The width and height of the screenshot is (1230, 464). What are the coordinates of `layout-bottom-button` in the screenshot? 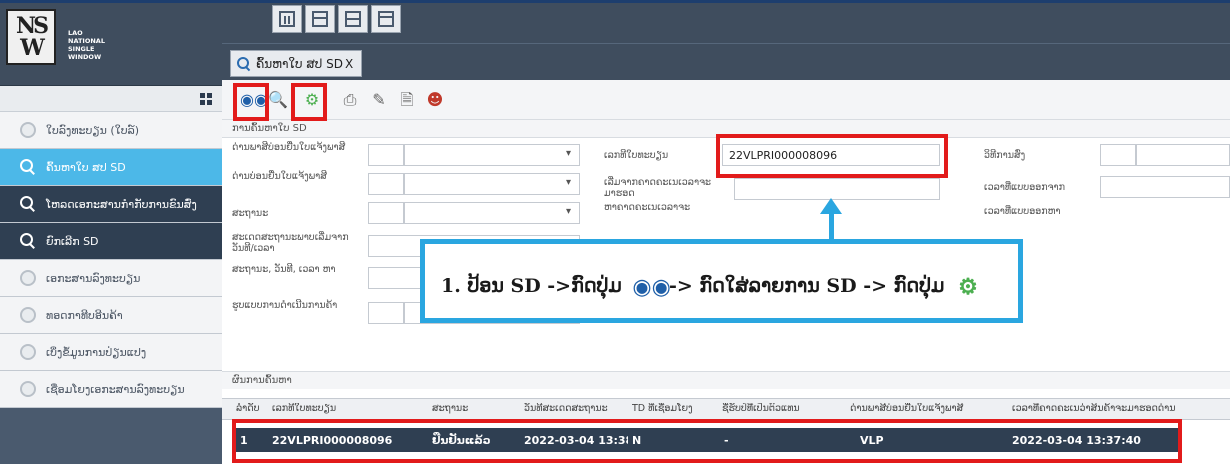 It's located at (386, 19).